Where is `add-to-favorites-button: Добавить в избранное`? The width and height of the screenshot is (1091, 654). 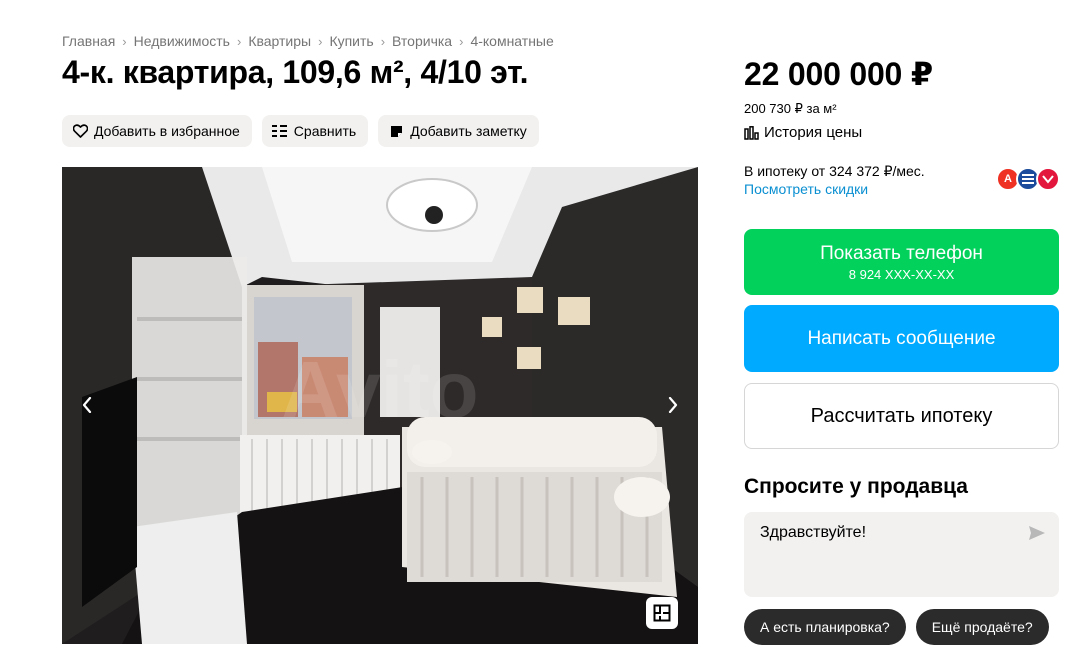
add-to-favorites-button: Добавить в избранное is located at coordinates (157, 131).